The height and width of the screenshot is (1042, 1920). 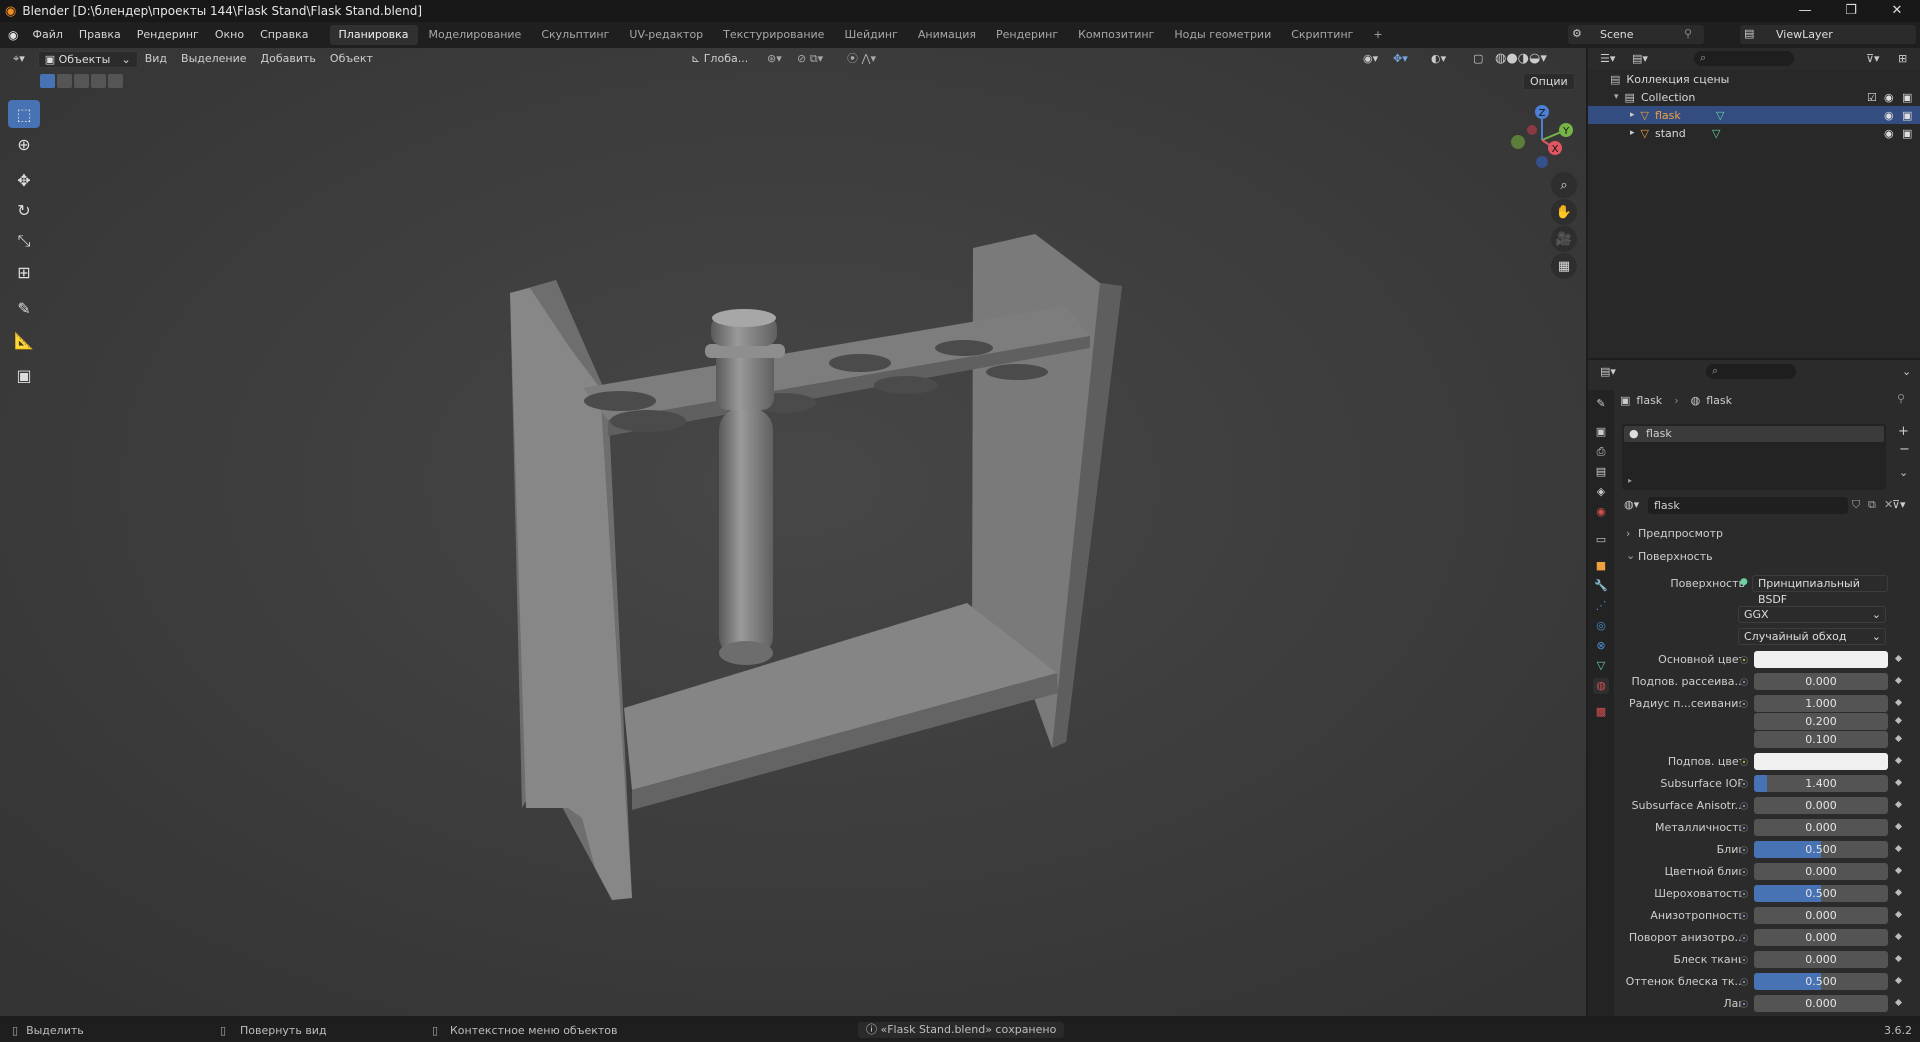 I want to click on expand-arrow-icon: ▸, so click(x=1632, y=115).